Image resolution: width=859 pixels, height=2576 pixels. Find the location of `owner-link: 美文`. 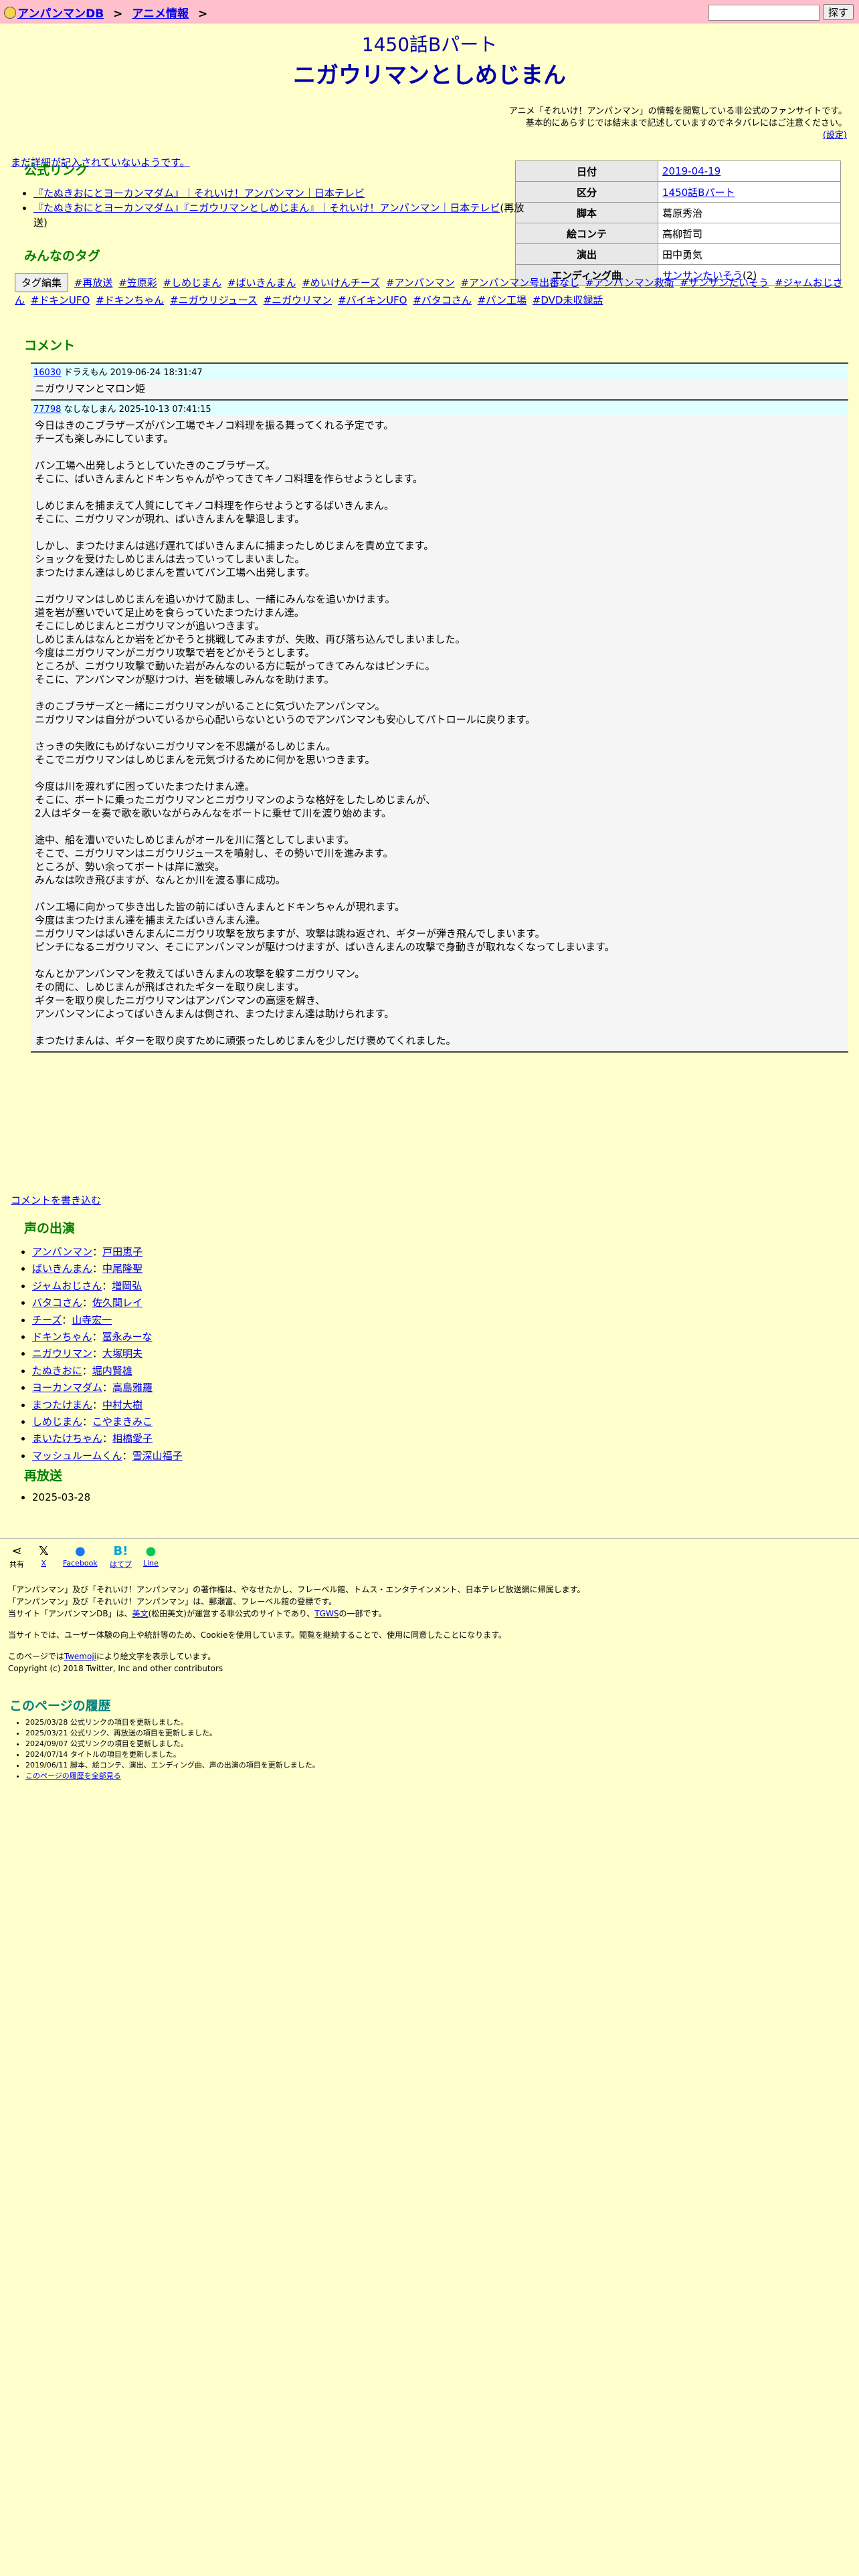

owner-link: 美文 is located at coordinates (140, 1613).